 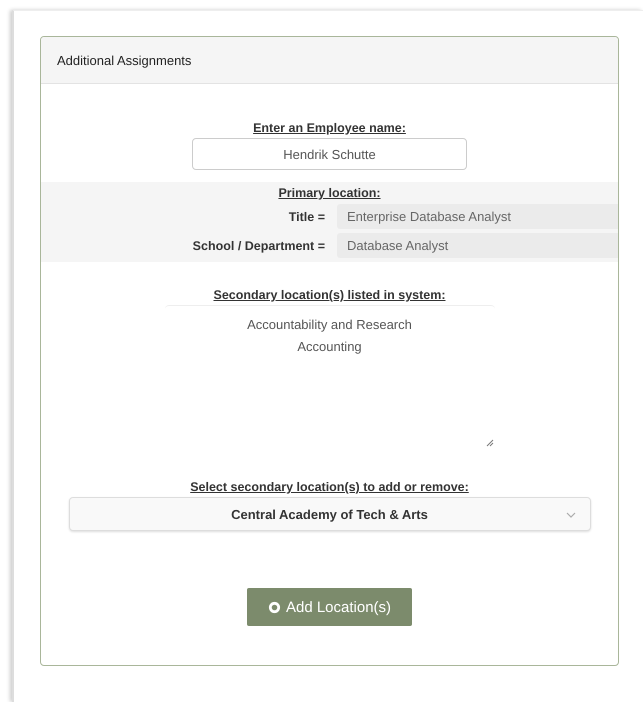 What do you see at coordinates (124, 60) in the screenshot?
I see `card-title: Additional Assignments` at bounding box center [124, 60].